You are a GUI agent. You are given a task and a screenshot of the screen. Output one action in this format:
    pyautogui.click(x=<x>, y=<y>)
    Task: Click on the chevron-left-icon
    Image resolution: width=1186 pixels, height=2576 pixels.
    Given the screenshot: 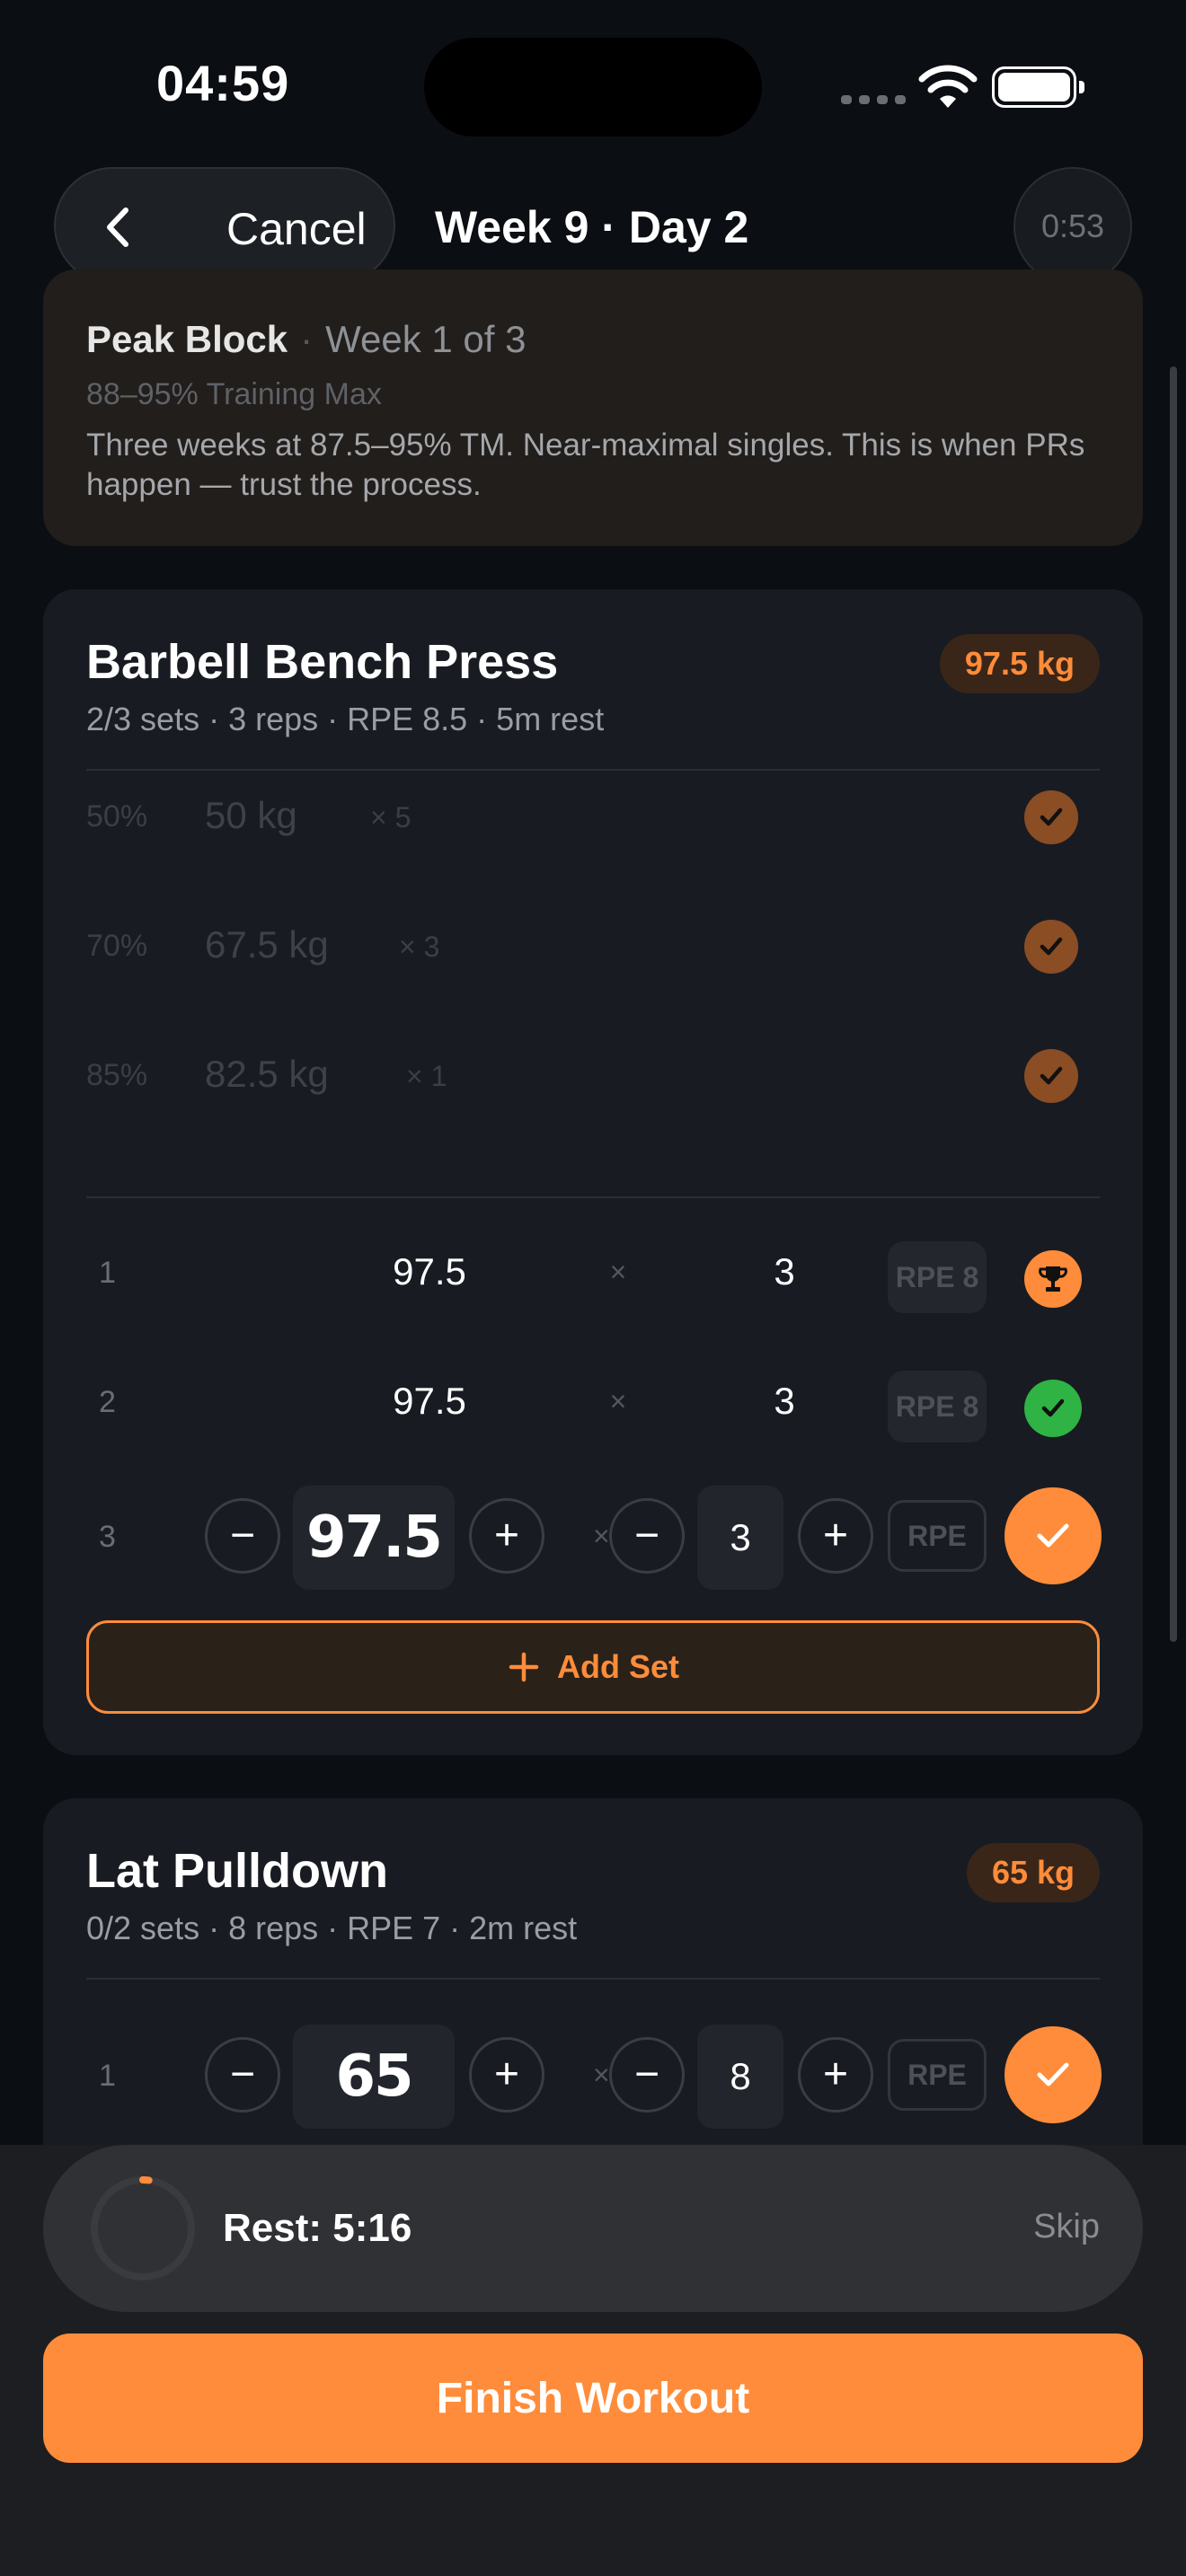 What is the action you would take?
    pyautogui.click(x=117, y=227)
    